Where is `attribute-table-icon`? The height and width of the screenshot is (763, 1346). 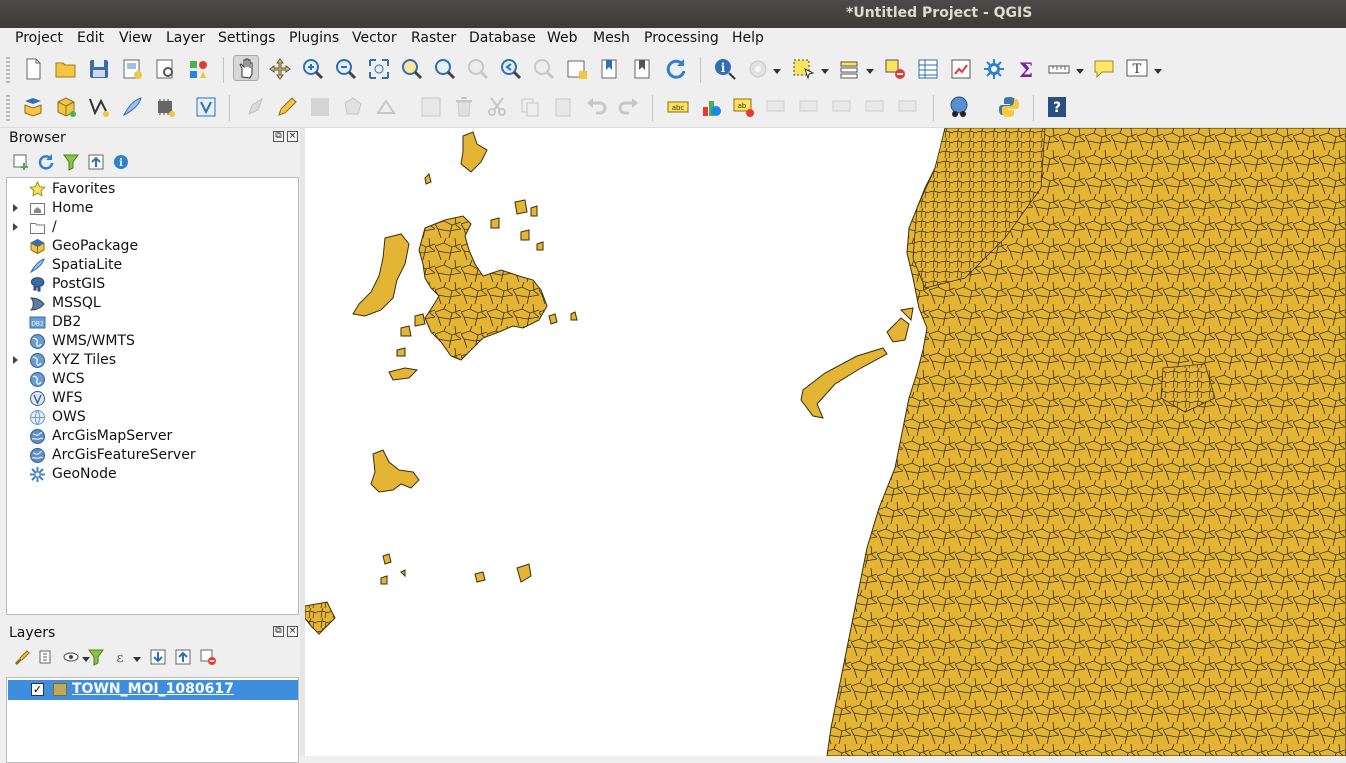
attribute-table-icon is located at coordinates (928, 69).